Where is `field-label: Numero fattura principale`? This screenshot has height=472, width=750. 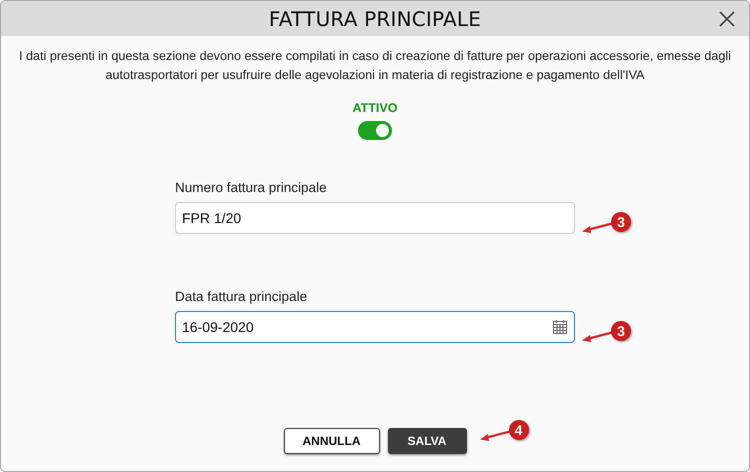 field-label: Numero fattura principale is located at coordinates (251, 187).